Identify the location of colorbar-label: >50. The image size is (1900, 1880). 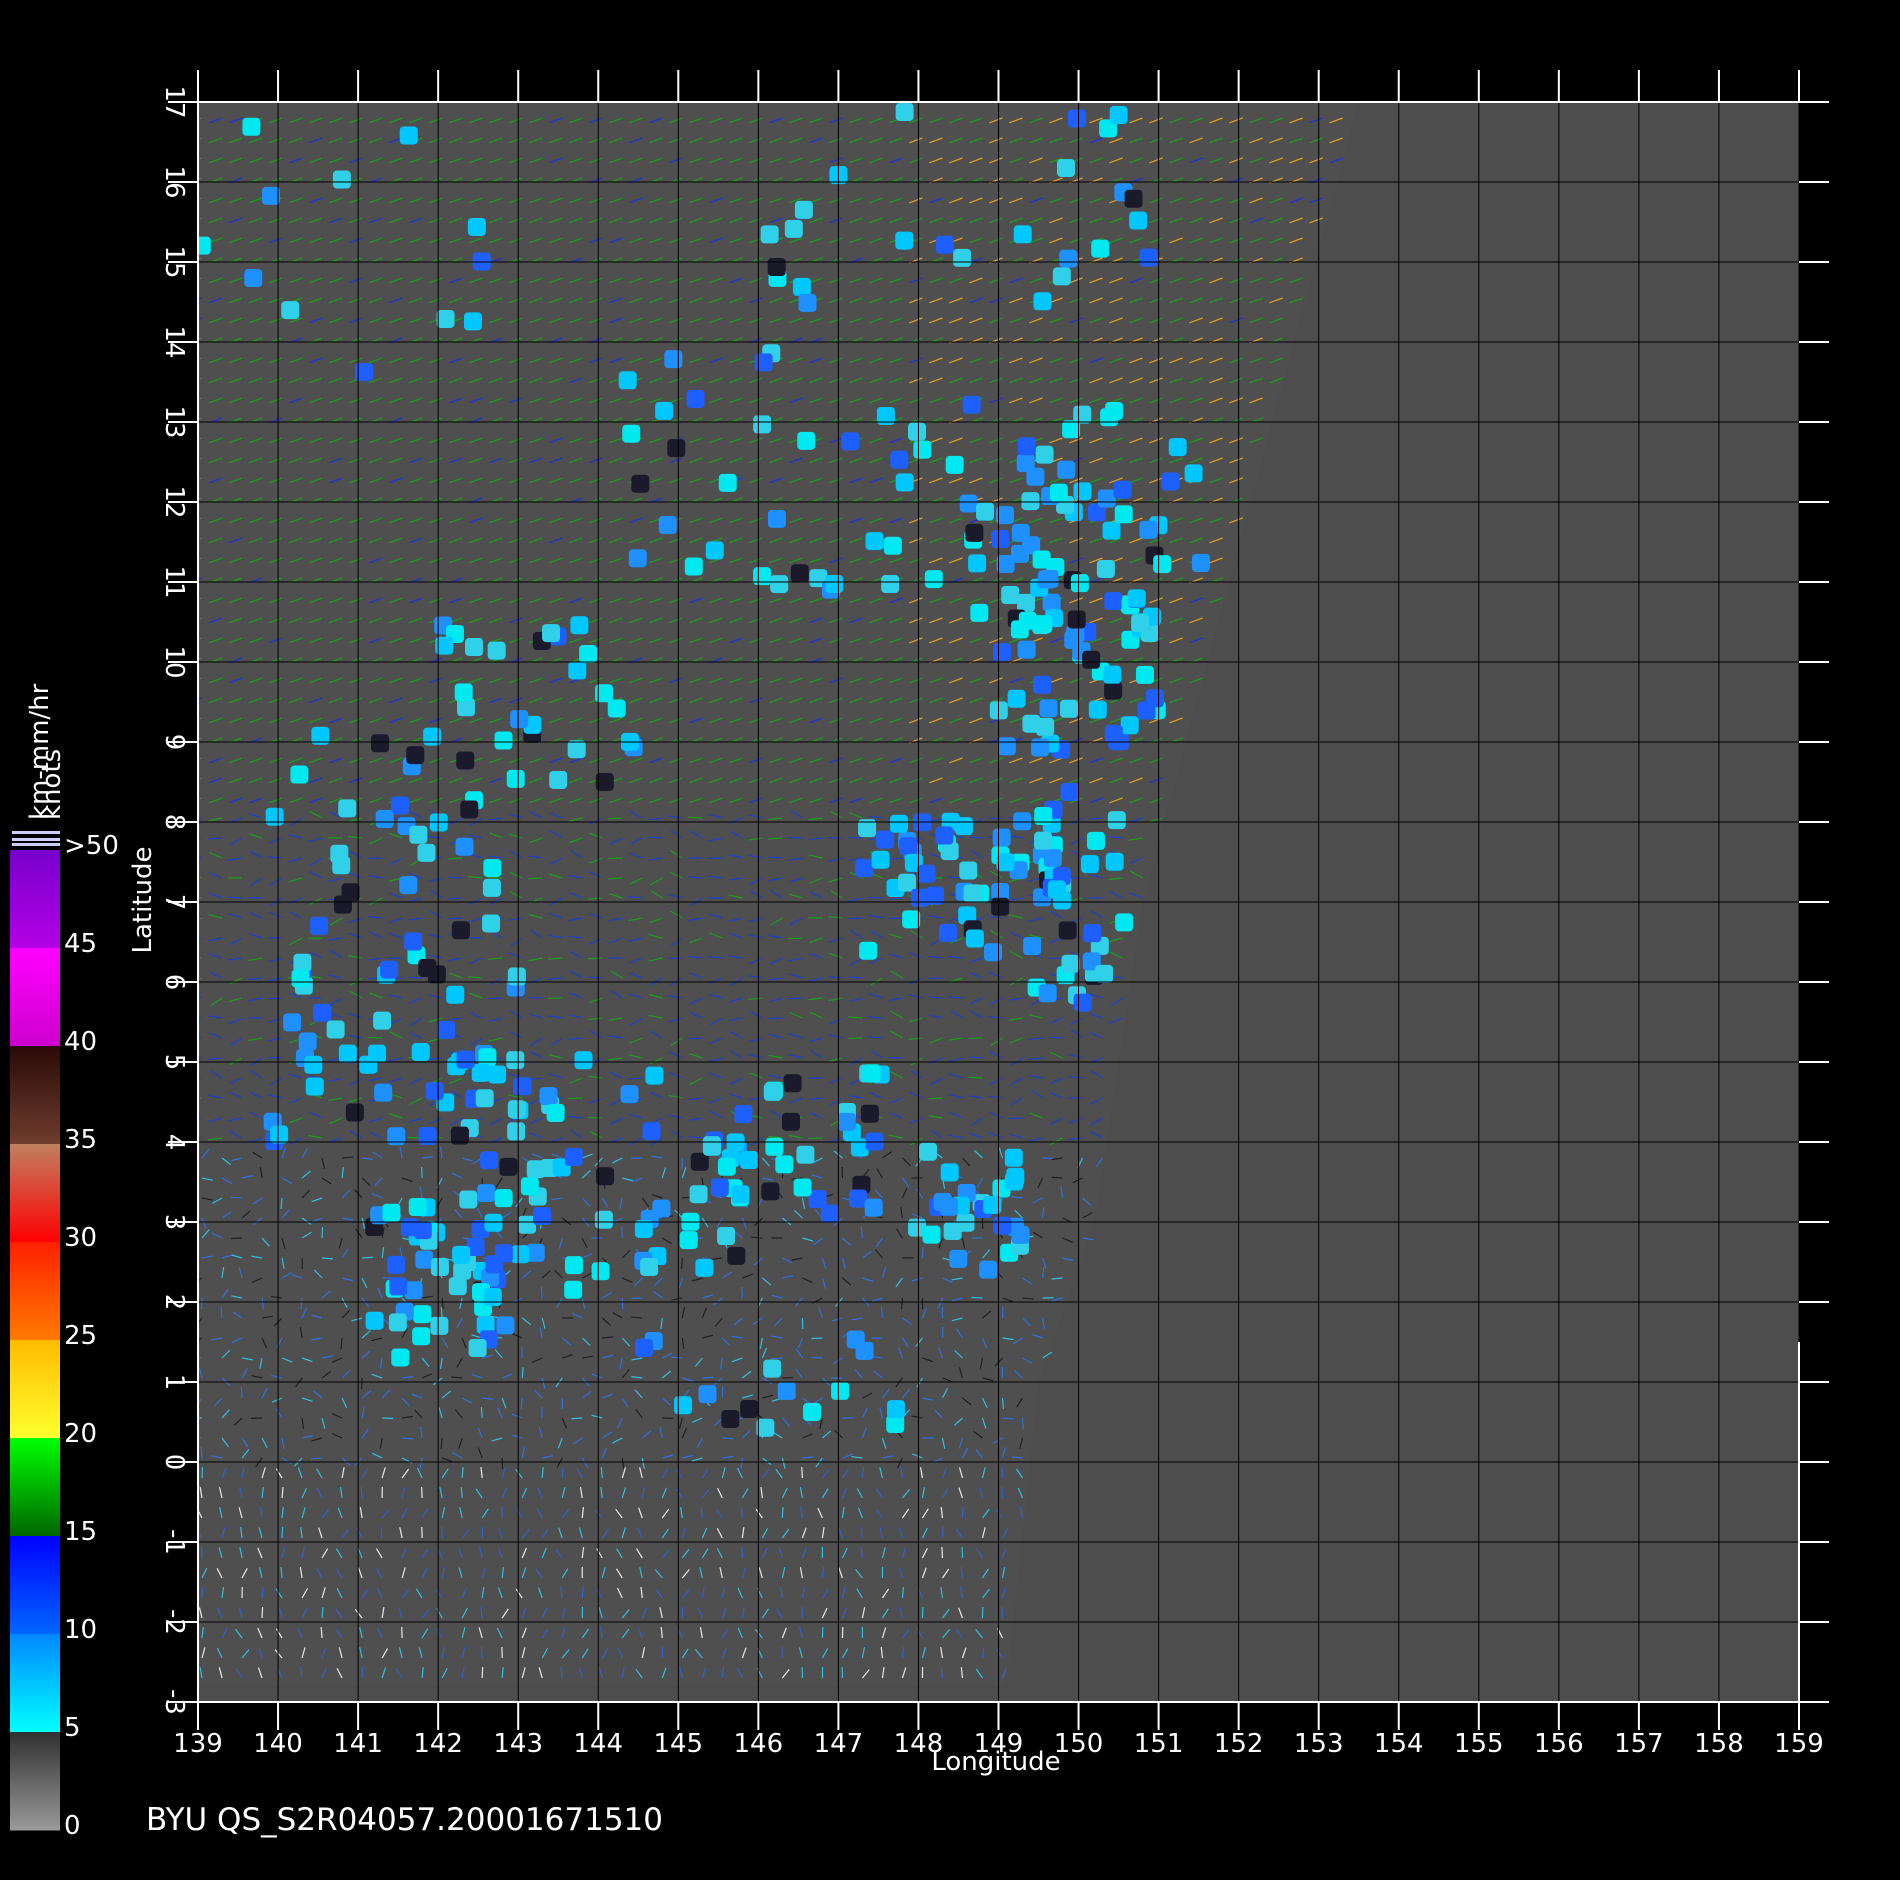
(91, 846).